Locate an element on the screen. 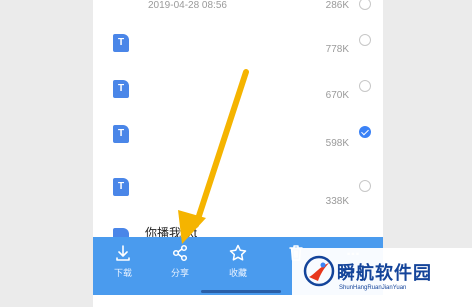 The image size is (472, 307). watermark-logo-icon is located at coordinates (319, 271).